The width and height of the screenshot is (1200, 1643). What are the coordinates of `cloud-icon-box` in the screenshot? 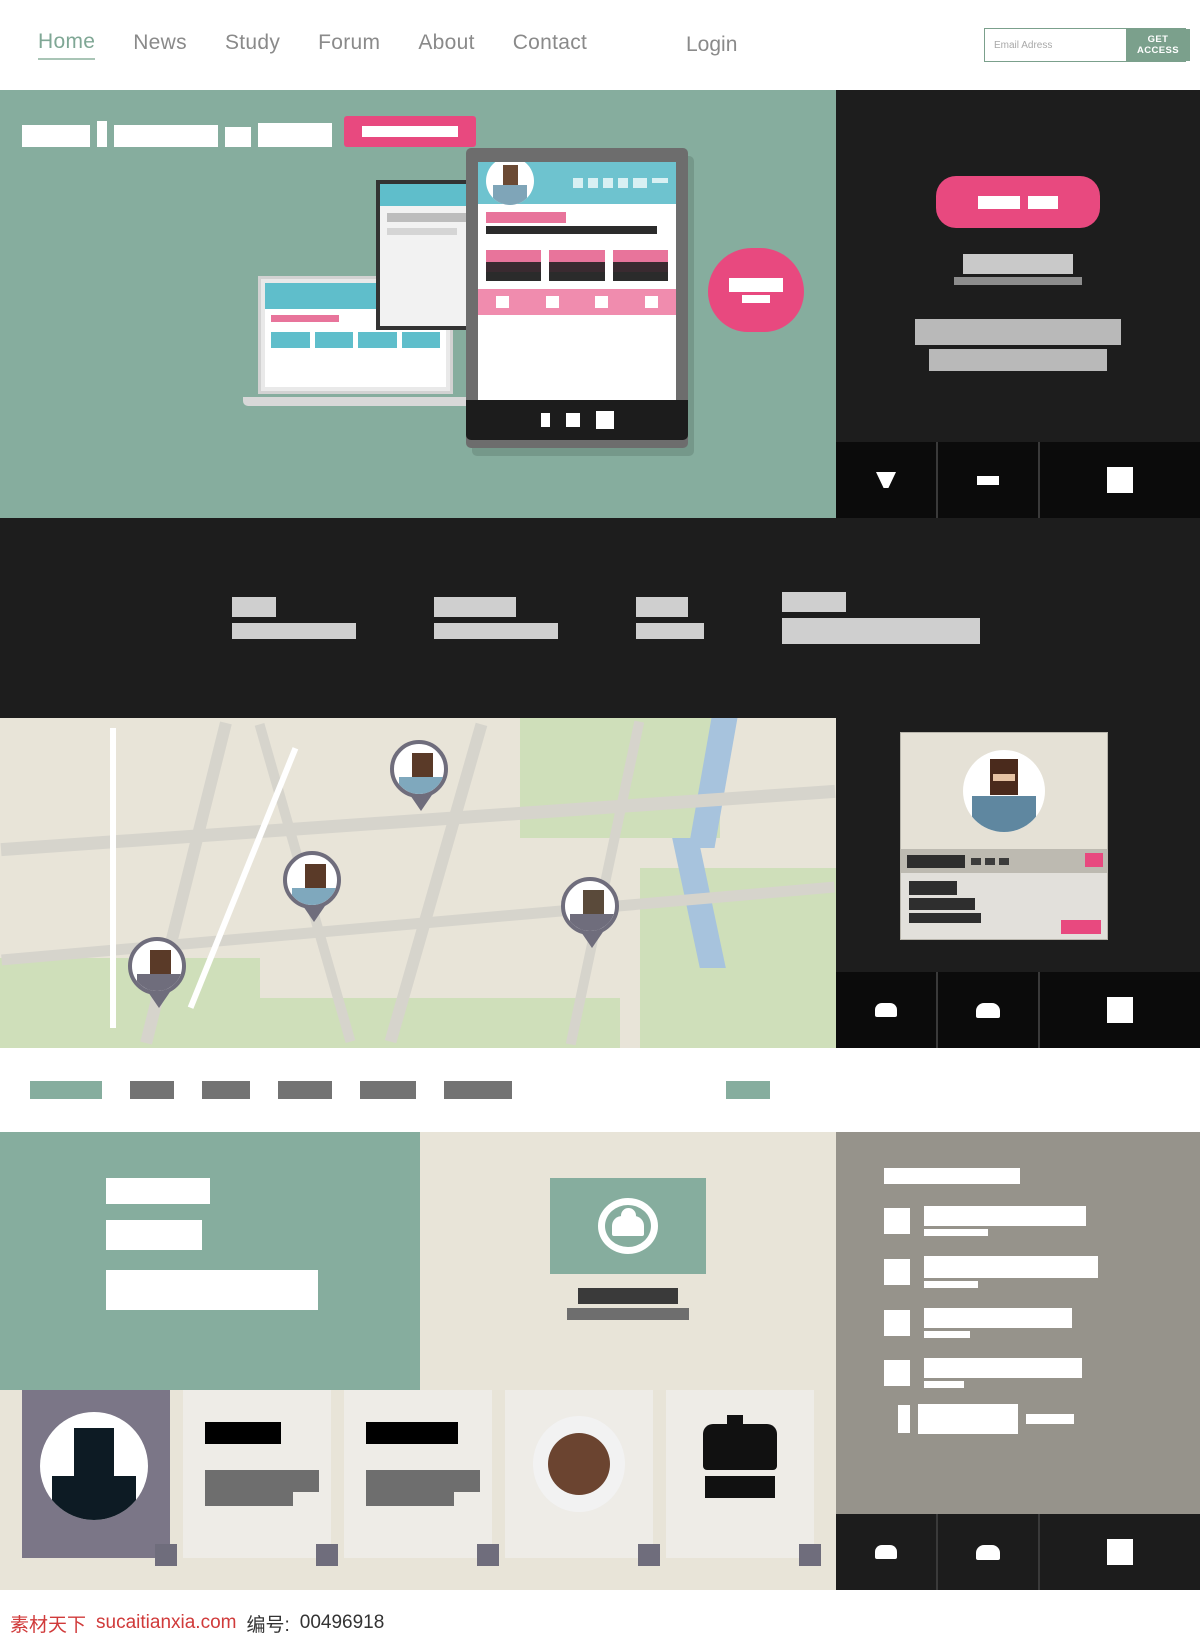 It's located at (628, 1226).